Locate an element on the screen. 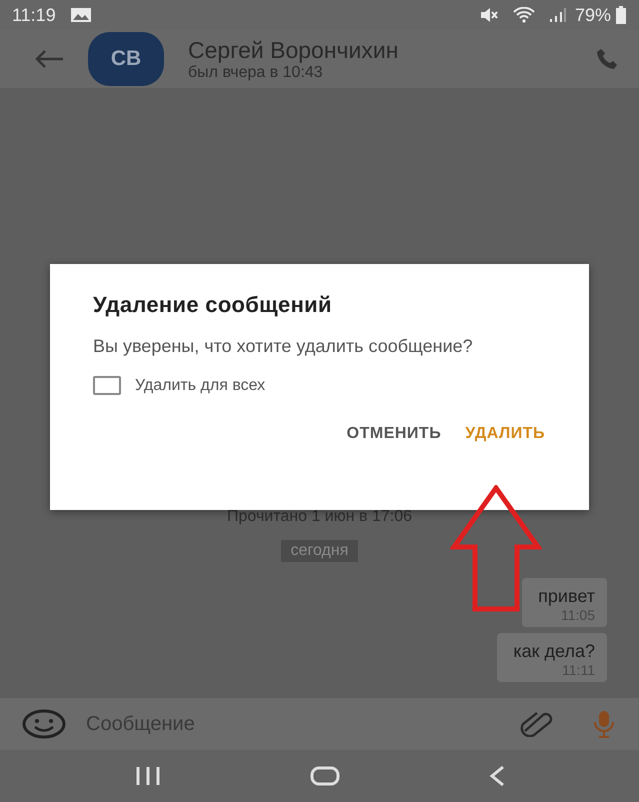 Image resolution: width=639 pixels, height=802 pixels. dialog-title: Удаление сообщений is located at coordinates (213, 305).